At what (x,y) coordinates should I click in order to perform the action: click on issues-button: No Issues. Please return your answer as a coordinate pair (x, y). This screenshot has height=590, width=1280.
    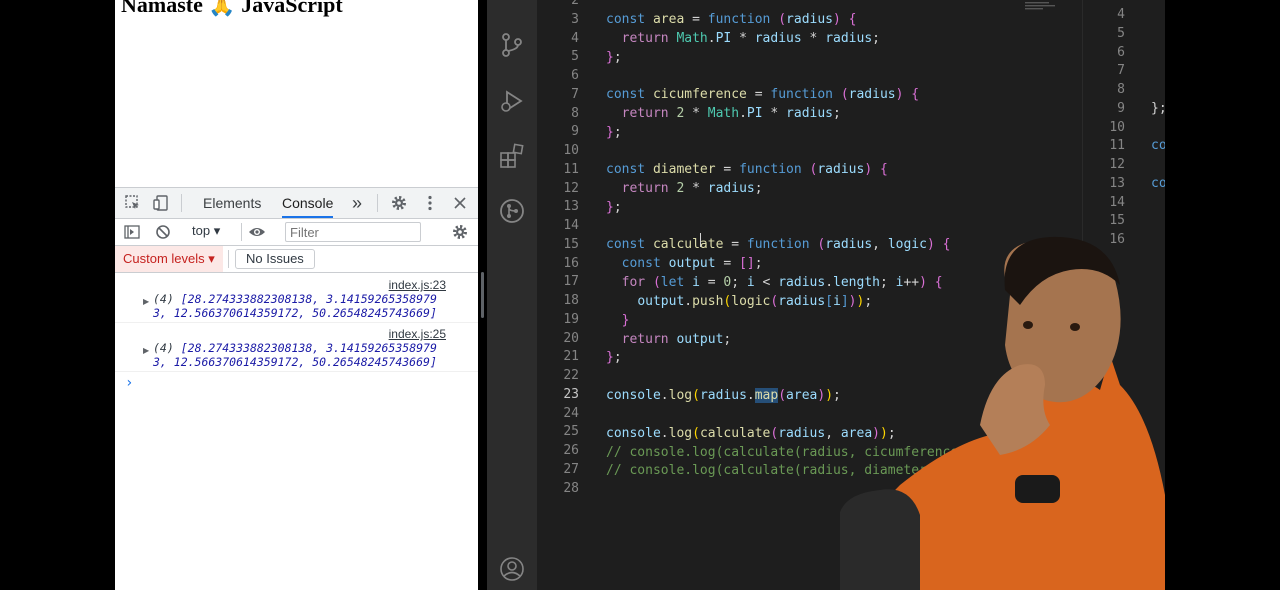
    Looking at the image, I should click on (275, 259).